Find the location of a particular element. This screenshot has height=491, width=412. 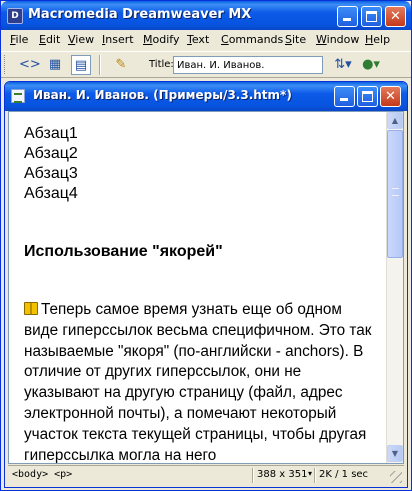

file-management-icon: ⇅▾ is located at coordinates (343, 65).